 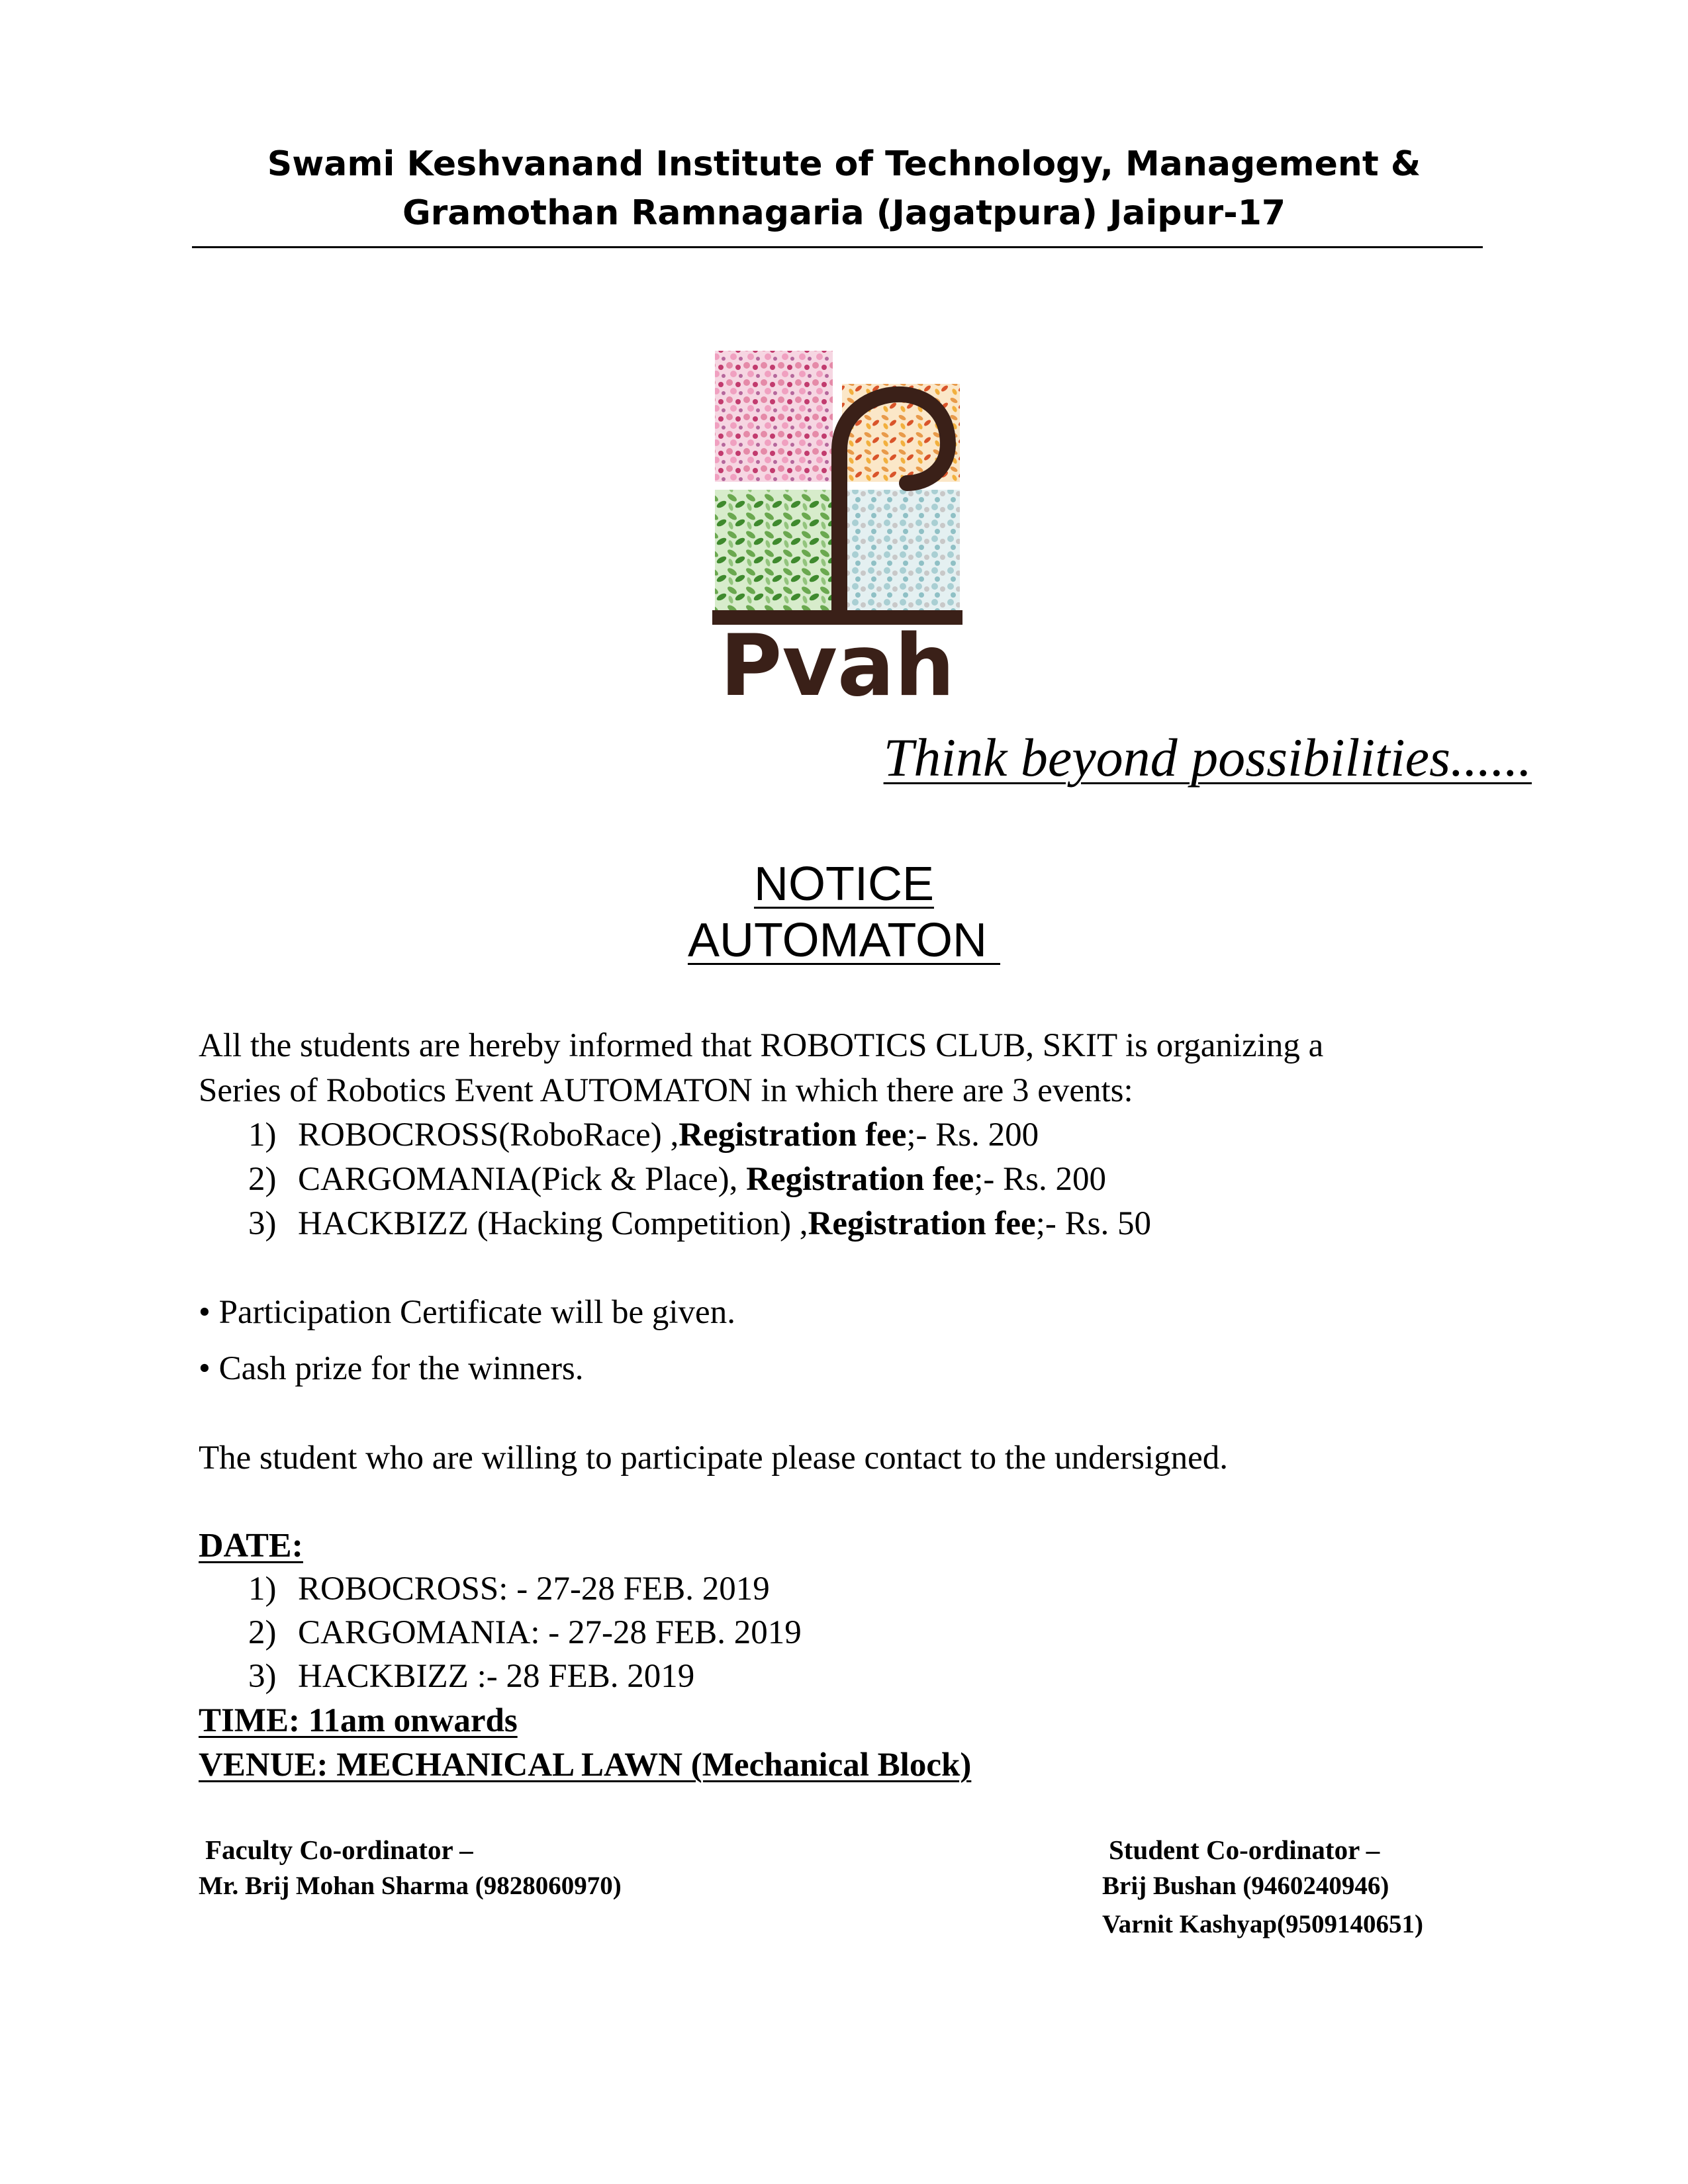 What do you see at coordinates (262, 1135) in the screenshot?
I see `event-number: 1)` at bounding box center [262, 1135].